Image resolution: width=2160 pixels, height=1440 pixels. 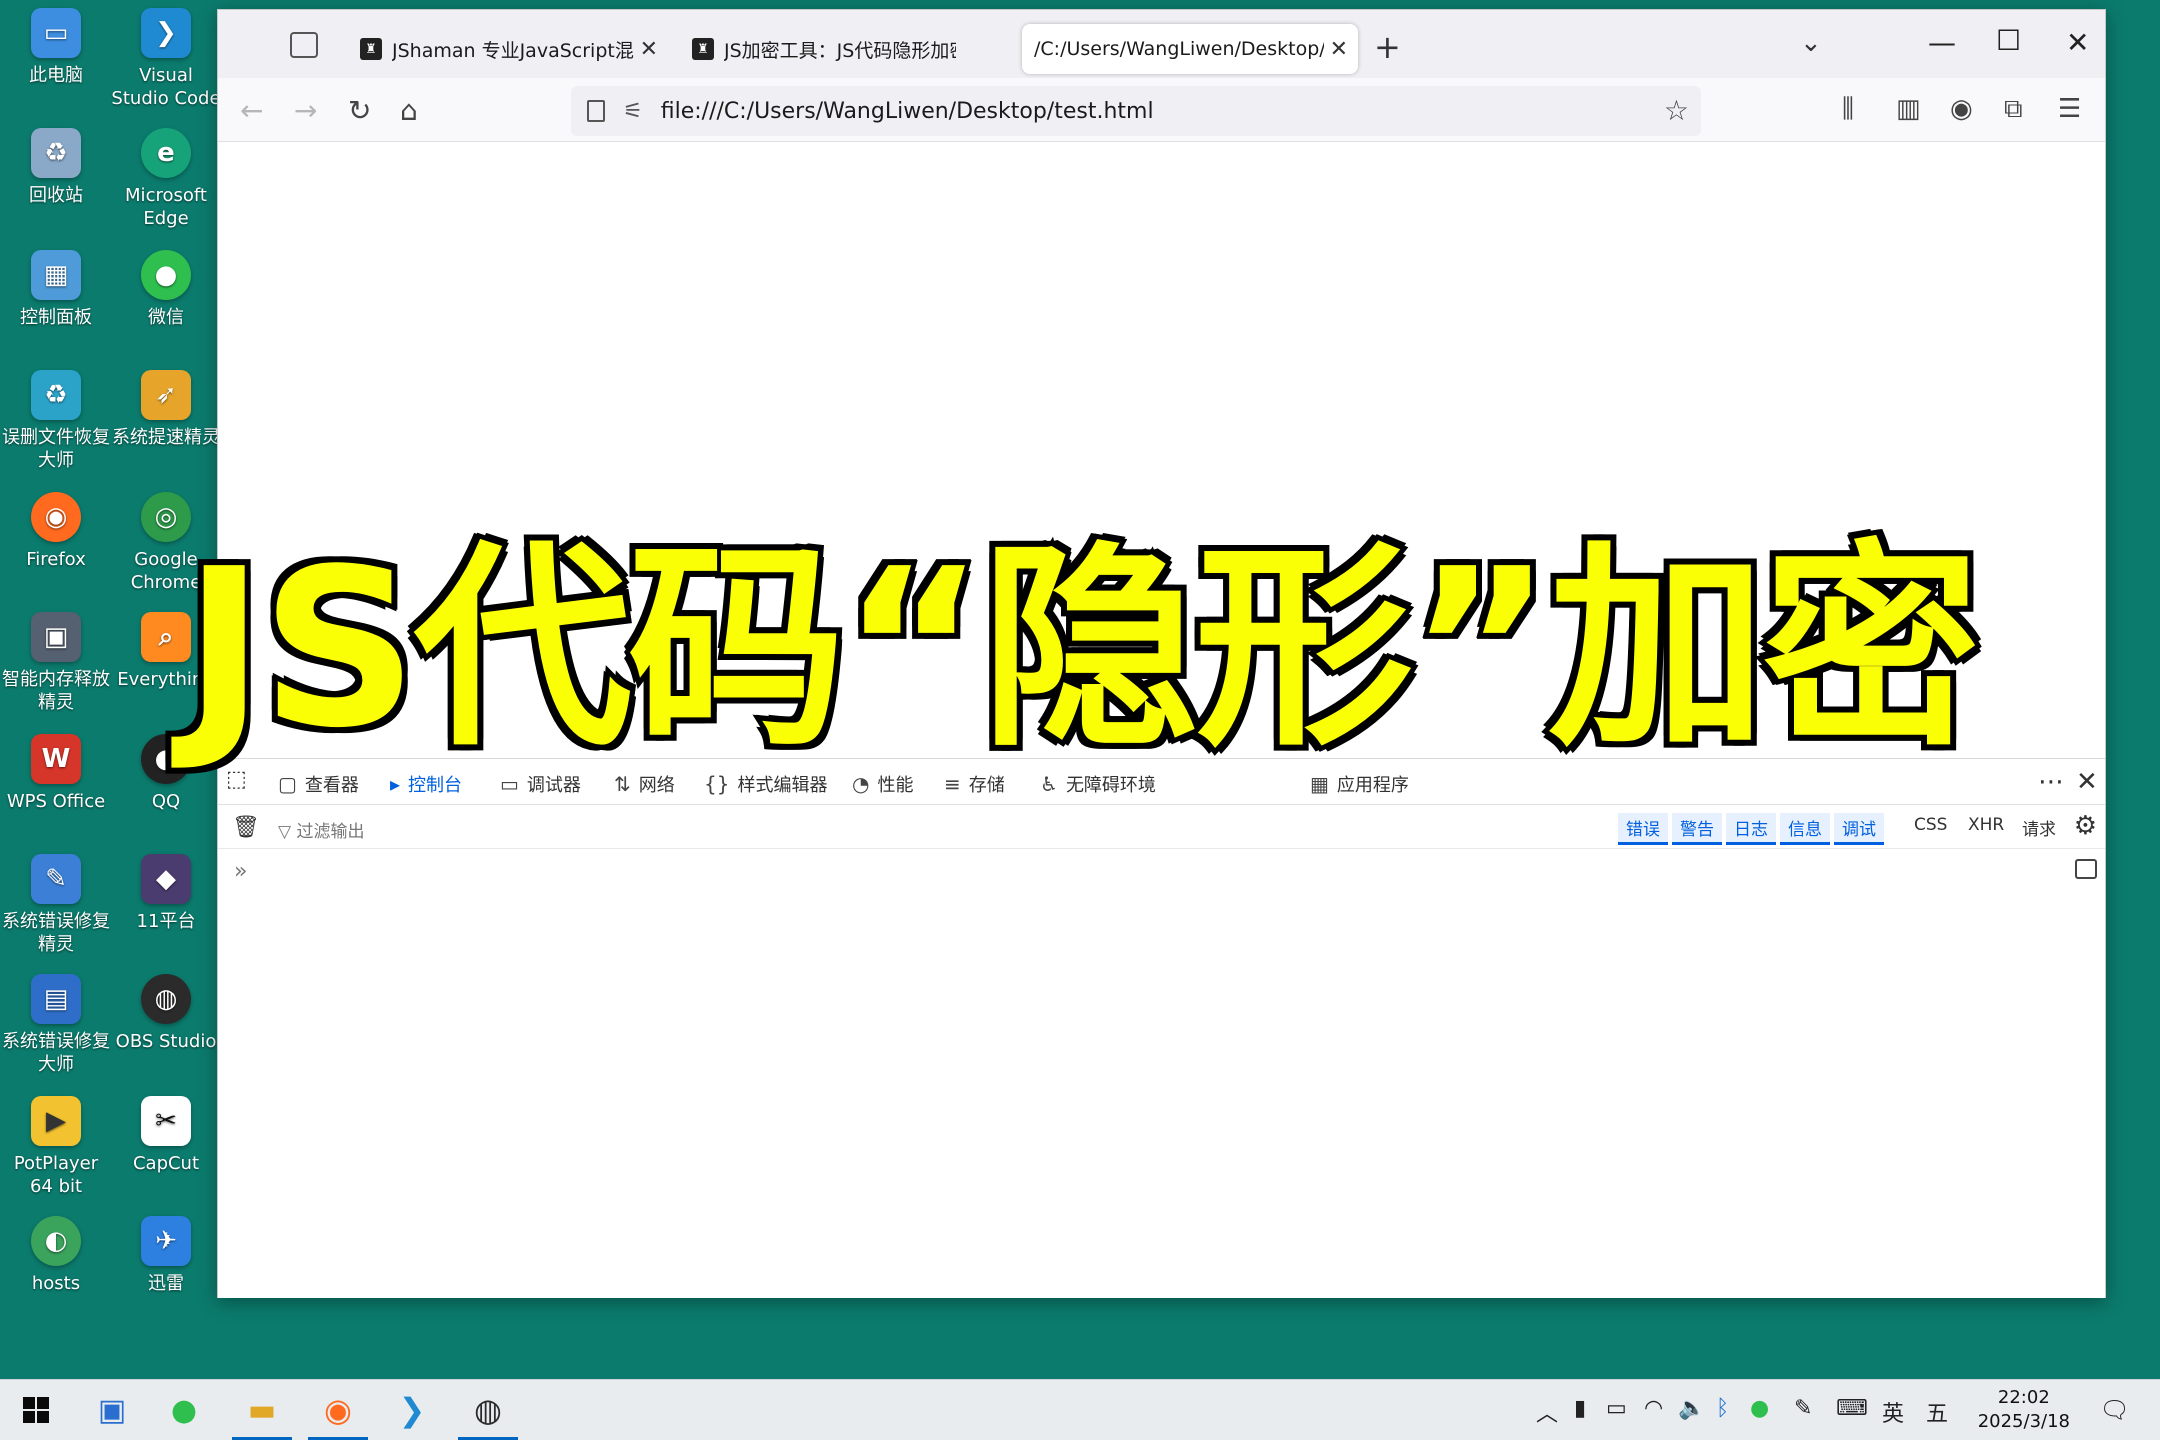 I want to click on ime-mode: 五, so click(x=1937, y=1412).